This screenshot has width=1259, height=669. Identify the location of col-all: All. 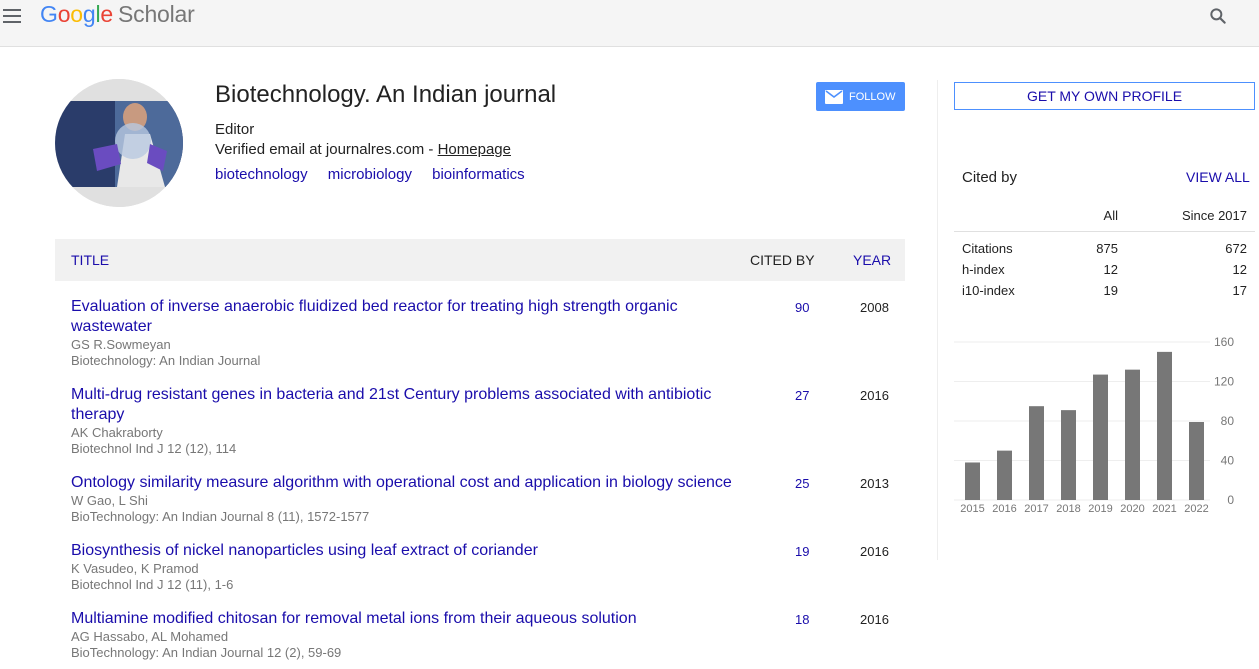
(1110, 215).